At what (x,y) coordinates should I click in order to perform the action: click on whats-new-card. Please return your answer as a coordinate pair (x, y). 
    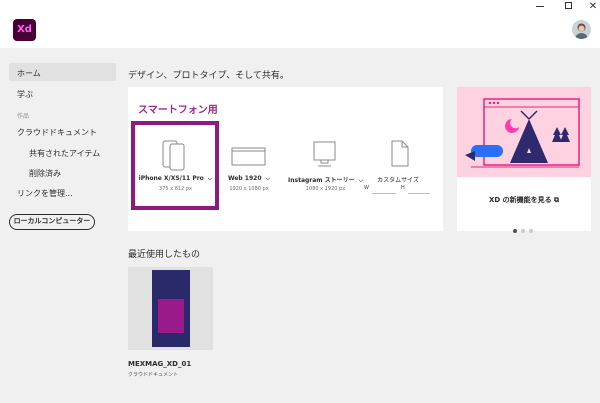
    Looking at the image, I should click on (524, 159).